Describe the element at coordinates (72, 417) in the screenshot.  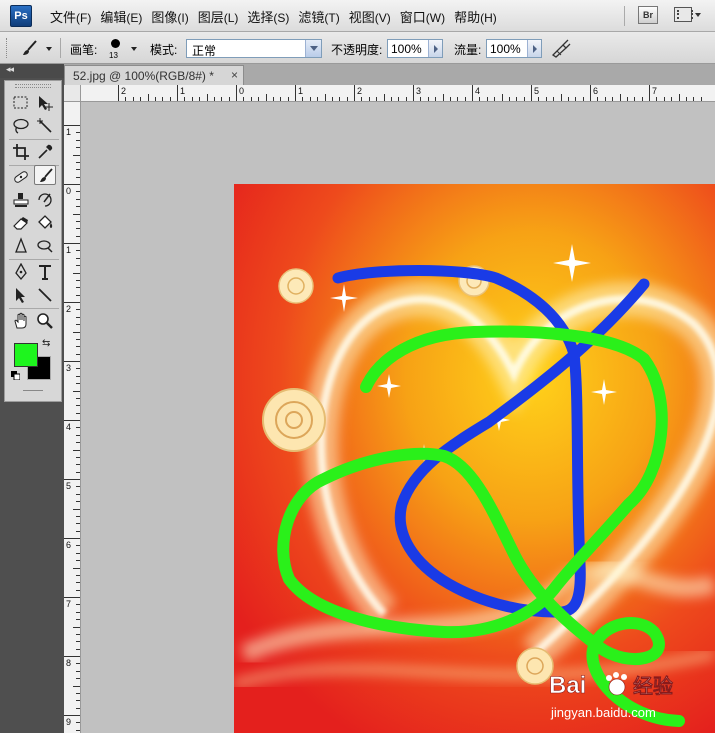
I see `vertical-ruler: 1 0 1 2 3 4 5 6 7 8 9` at that location.